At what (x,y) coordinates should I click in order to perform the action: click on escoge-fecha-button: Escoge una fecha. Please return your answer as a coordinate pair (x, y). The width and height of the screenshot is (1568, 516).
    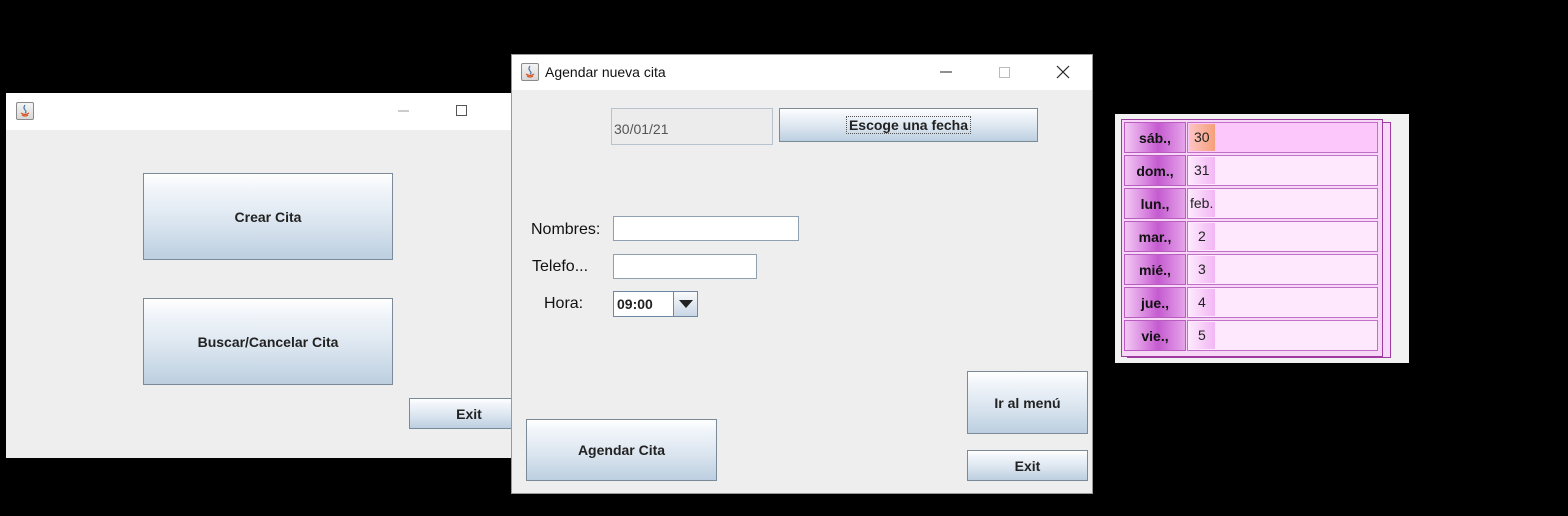
    Looking at the image, I should click on (908, 125).